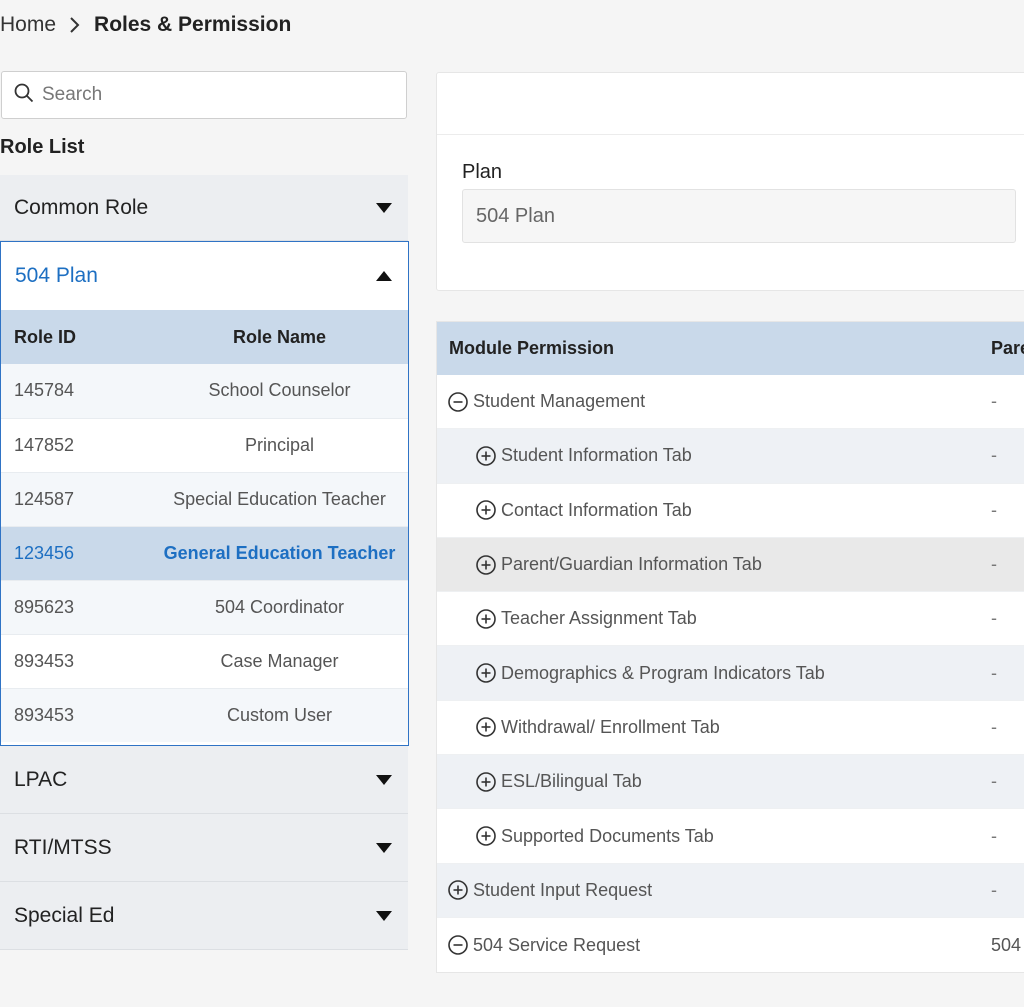 The image size is (1024, 1007). Describe the element at coordinates (76, 337) in the screenshot. I see `column-role-id: Role ID` at that location.